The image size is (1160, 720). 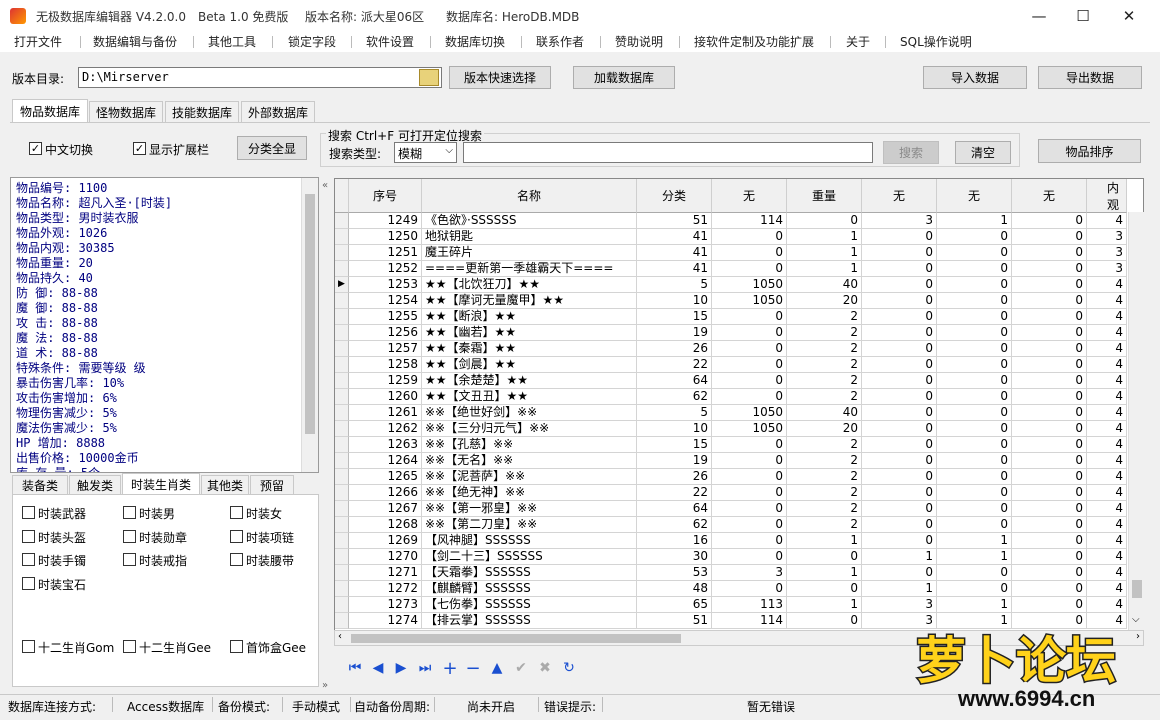 What do you see at coordinates (225, 485) in the screenshot?
I see `subtab-other: 其他类` at bounding box center [225, 485].